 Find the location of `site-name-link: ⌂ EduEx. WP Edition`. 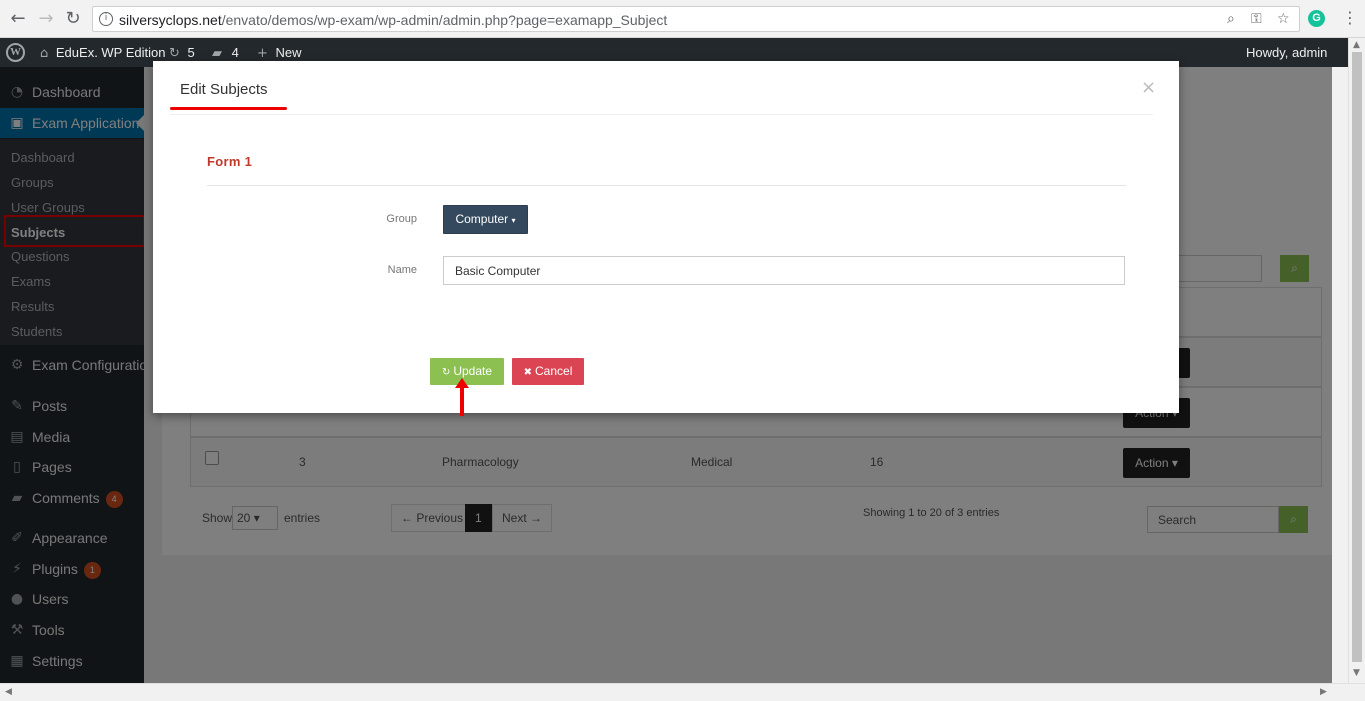

site-name-link: ⌂ EduEx. WP Edition is located at coordinates (102, 53).